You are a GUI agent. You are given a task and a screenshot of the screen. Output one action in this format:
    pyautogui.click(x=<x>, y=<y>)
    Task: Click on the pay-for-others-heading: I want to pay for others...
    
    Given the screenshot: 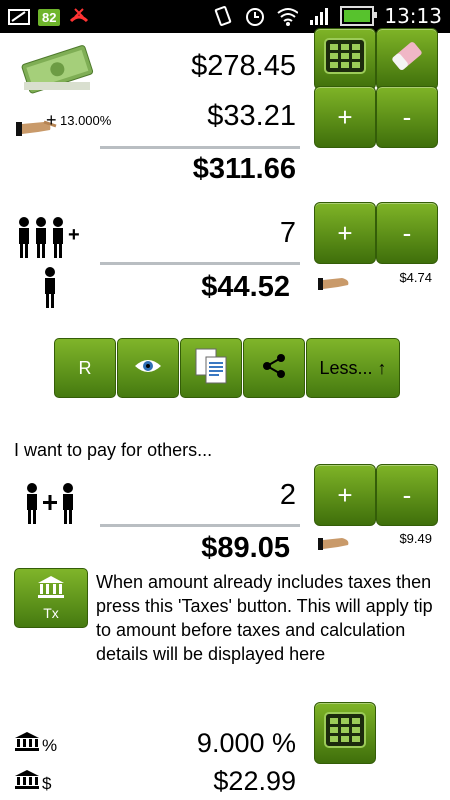 What is the action you would take?
    pyautogui.click(x=113, y=450)
    